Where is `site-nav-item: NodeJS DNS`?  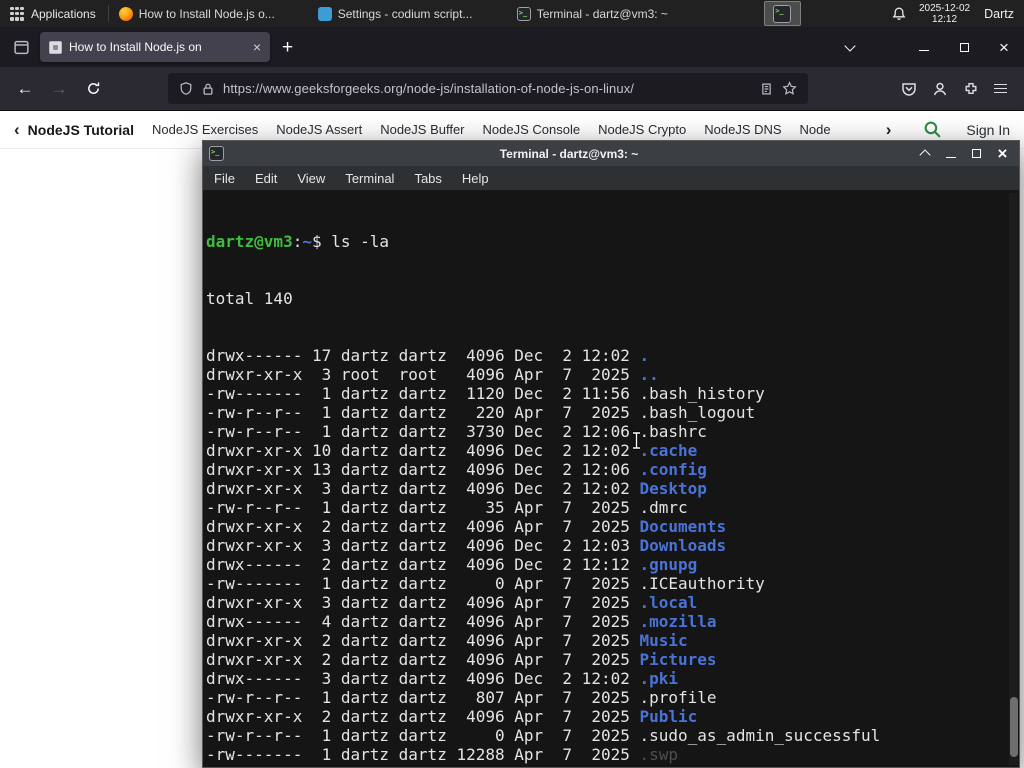
site-nav-item: NodeJS DNS is located at coordinates (742, 129).